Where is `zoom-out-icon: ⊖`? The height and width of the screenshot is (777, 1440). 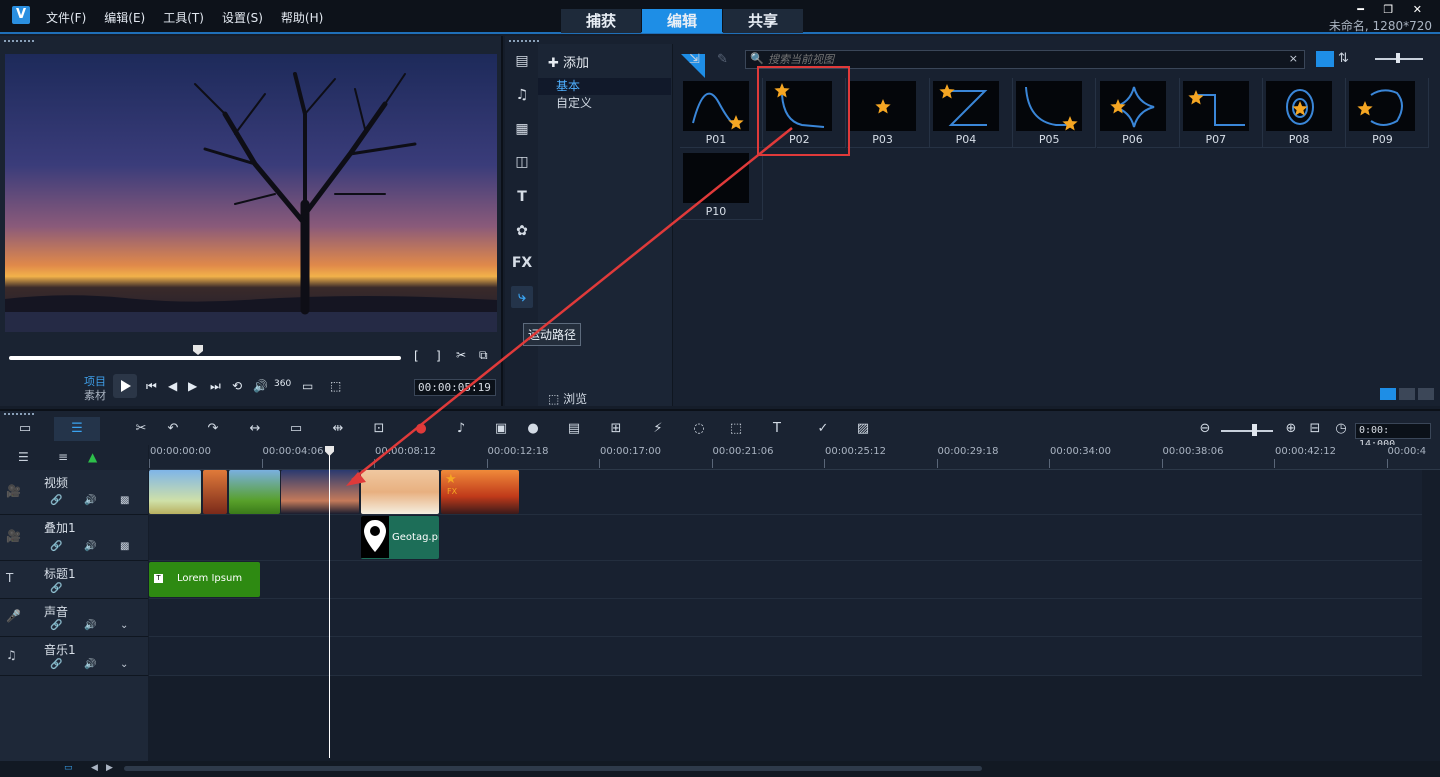 zoom-out-icon: ⊖ is located at coordinates (1205, 429).